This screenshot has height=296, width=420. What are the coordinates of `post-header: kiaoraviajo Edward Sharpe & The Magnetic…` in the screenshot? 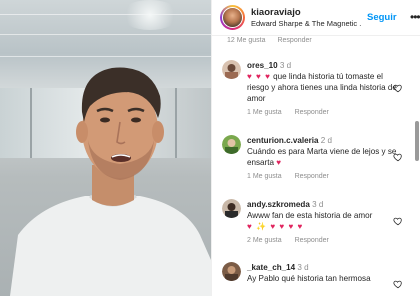 It's located at (316, 18).